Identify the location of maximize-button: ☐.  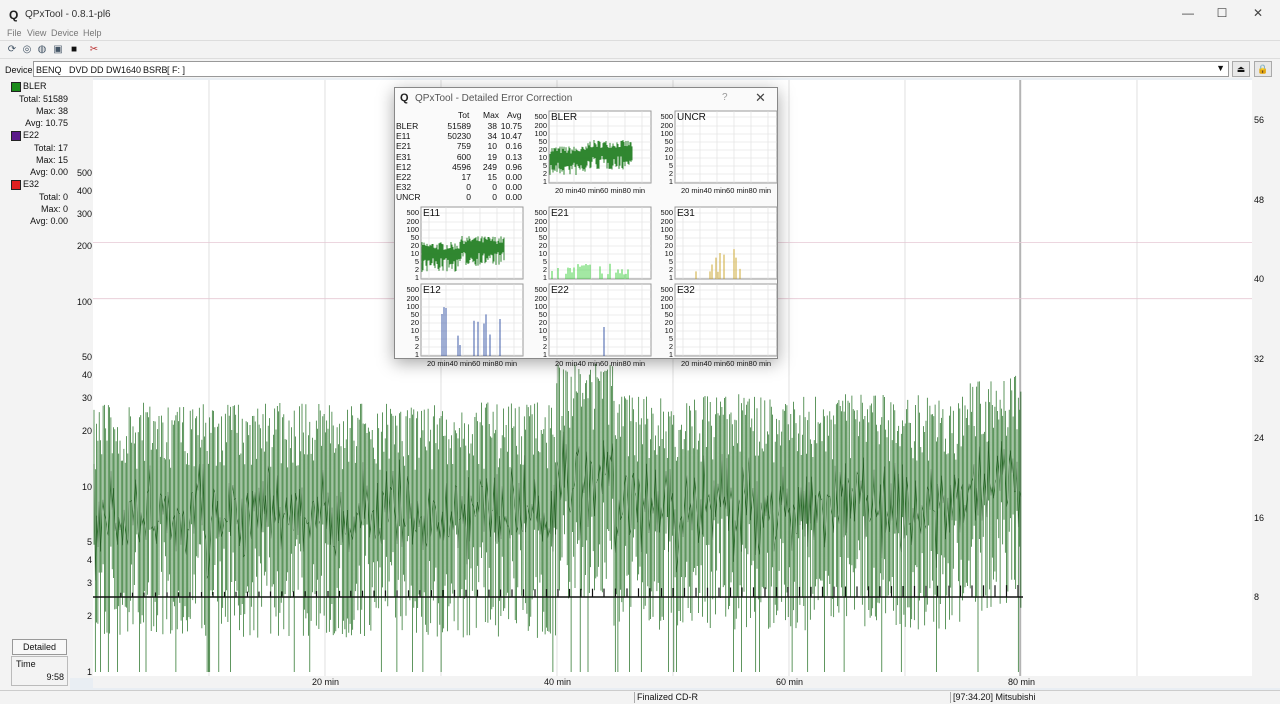
(1222, 14).